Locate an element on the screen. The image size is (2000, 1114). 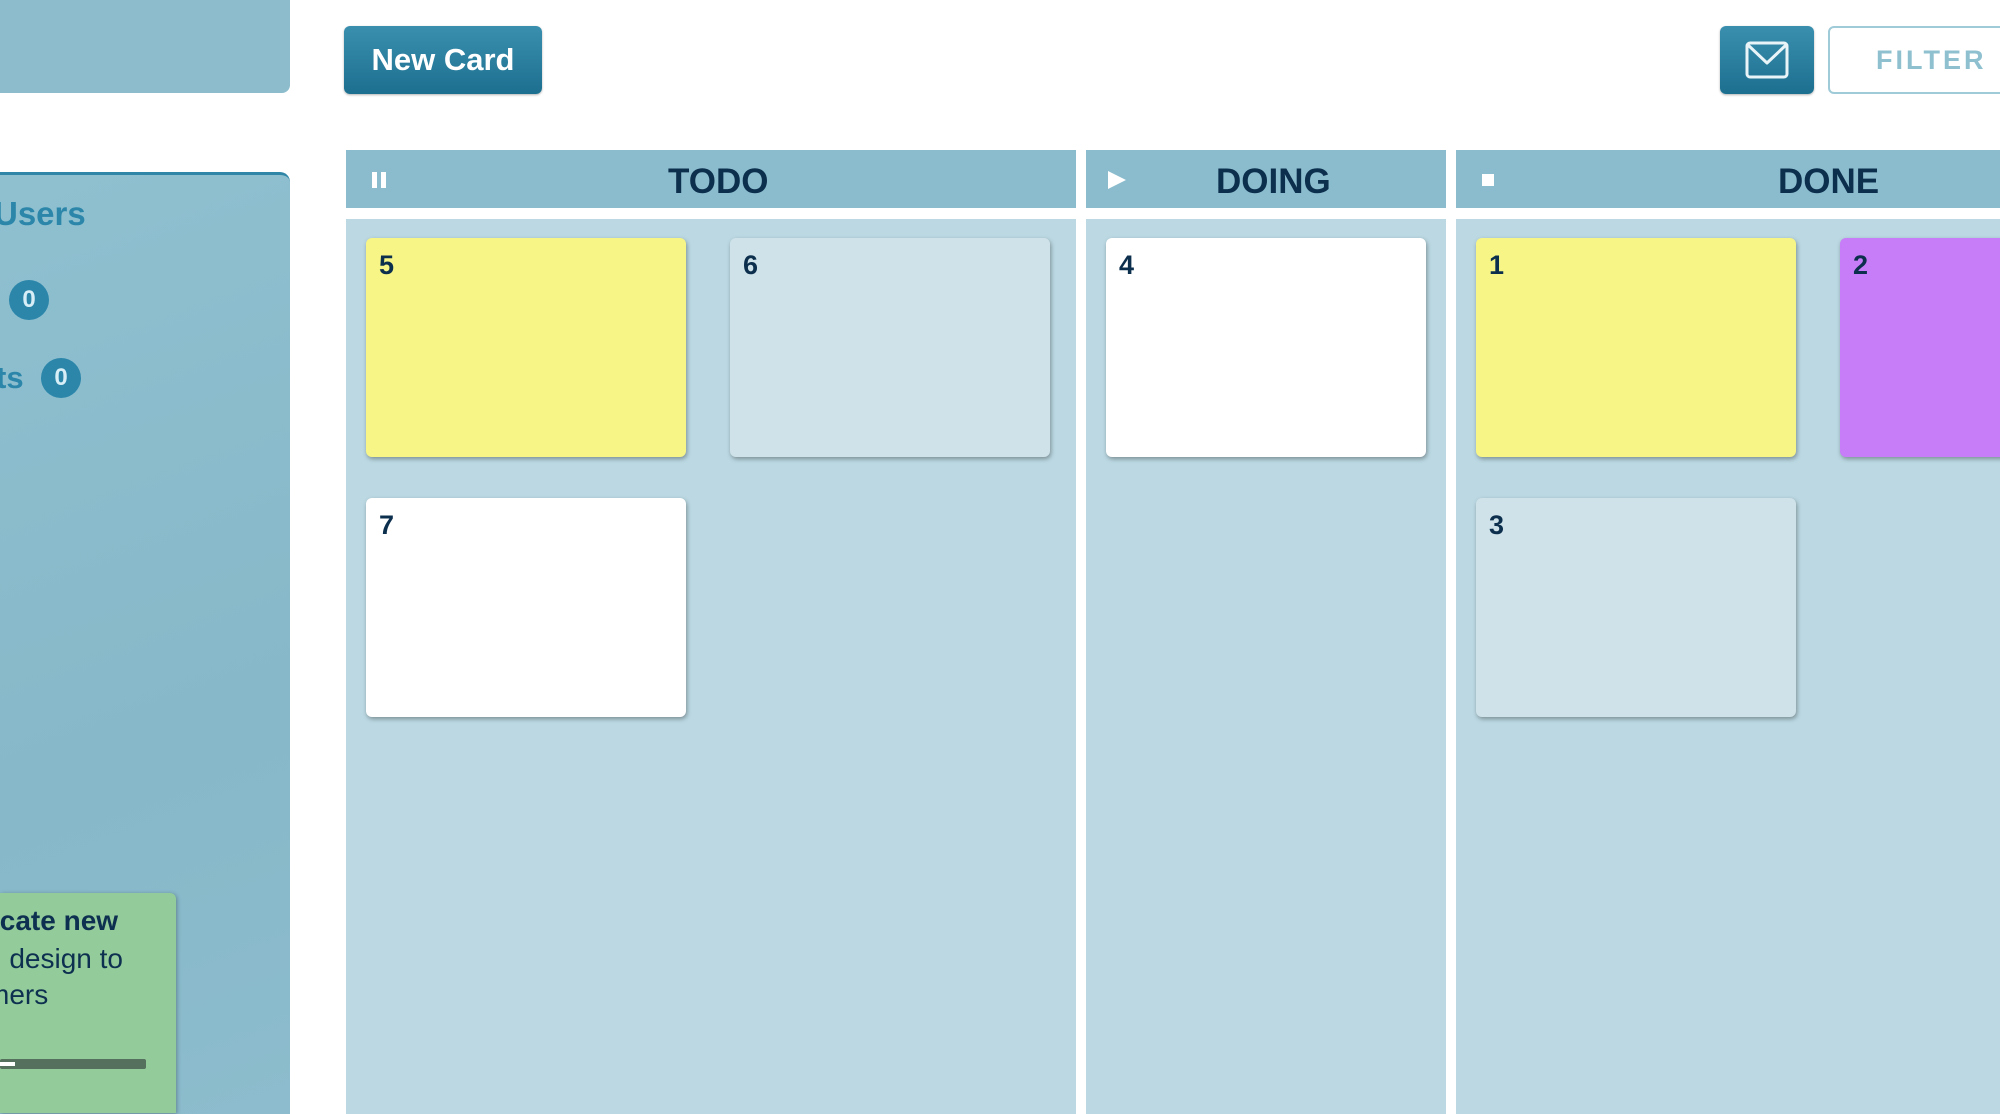
column-header-doing: DOING is located at coordinates (1266, 179).